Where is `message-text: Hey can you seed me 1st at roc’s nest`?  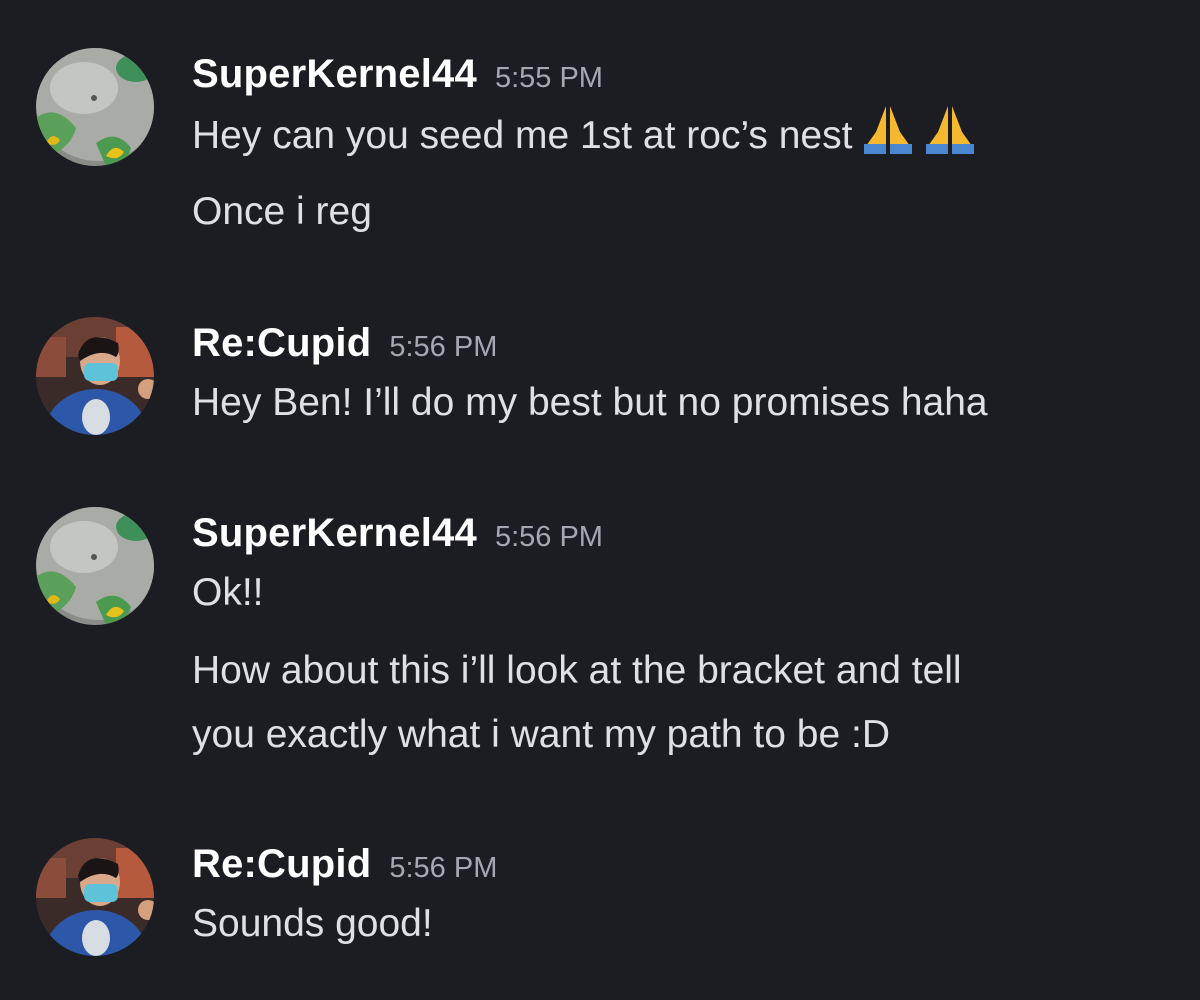
message-text: Hey can you seed me 1st at roc’s nest is located at coordinates (522, 135).